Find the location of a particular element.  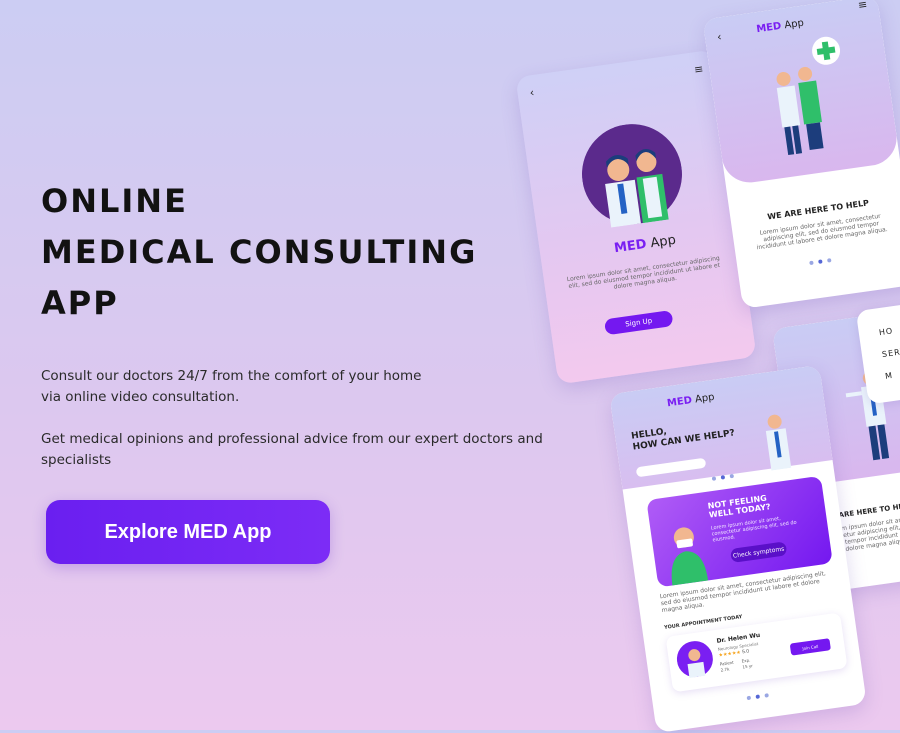

title-line-1: ONLINE is located at coordinates (114, 201).